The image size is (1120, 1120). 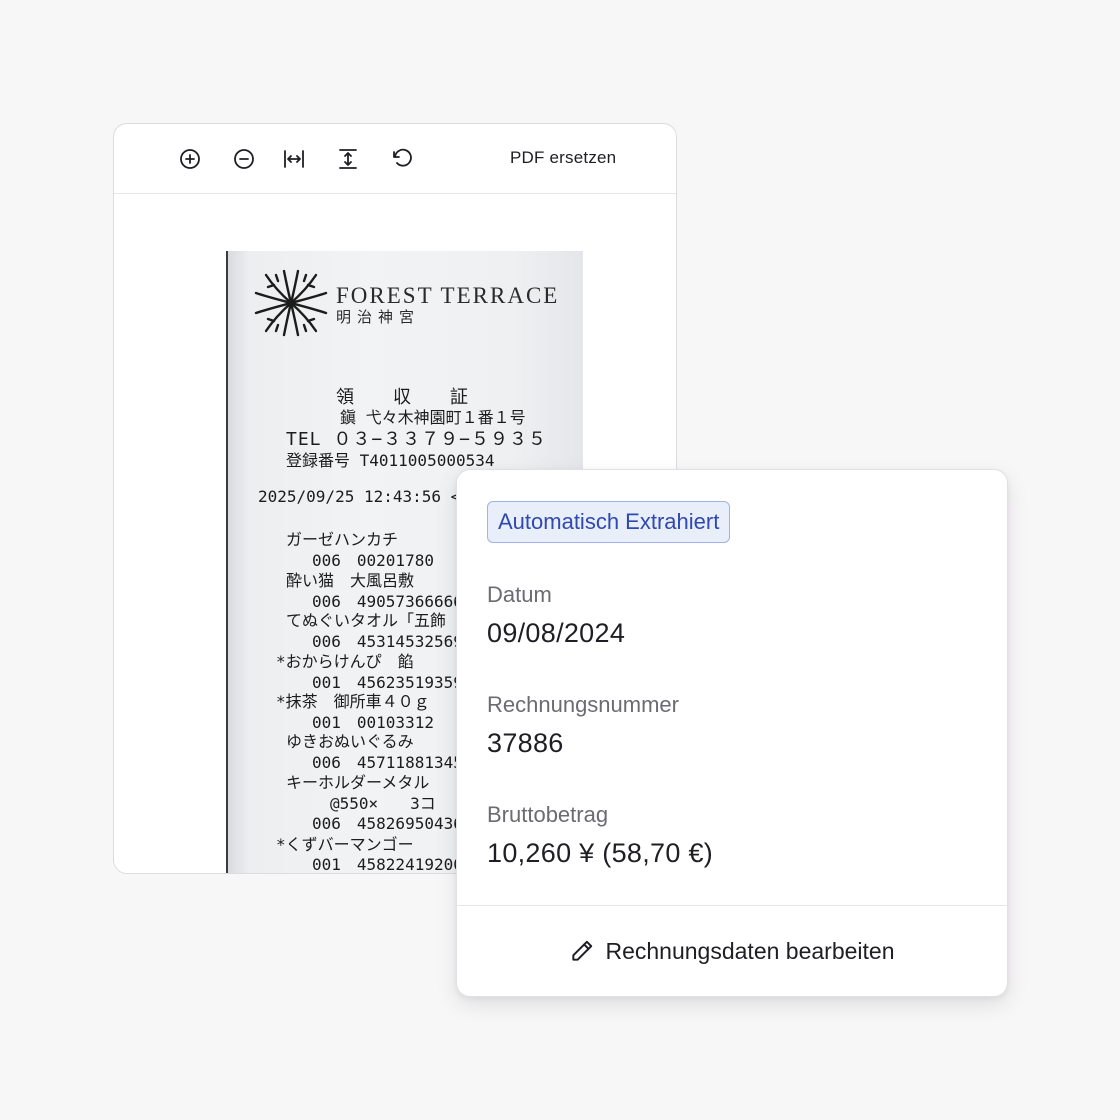 What do you see at coordinates (364, 496) in the screenshot?
I see `receipt-line: 2025/09/25 12:43:56 <2` at bounding box center [364, 496].